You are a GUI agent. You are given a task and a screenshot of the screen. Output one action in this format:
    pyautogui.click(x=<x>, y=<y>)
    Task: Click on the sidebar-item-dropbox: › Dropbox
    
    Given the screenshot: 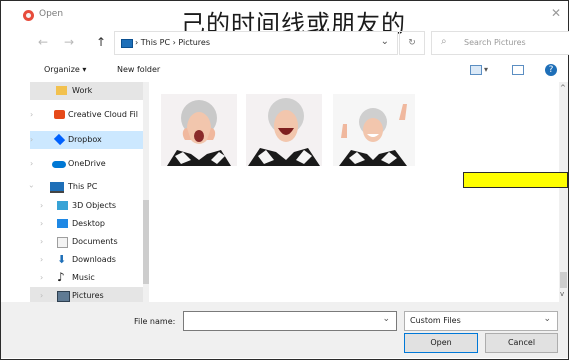 What is the action you would take?
    pyautogui.click(x=87, y=140)
    